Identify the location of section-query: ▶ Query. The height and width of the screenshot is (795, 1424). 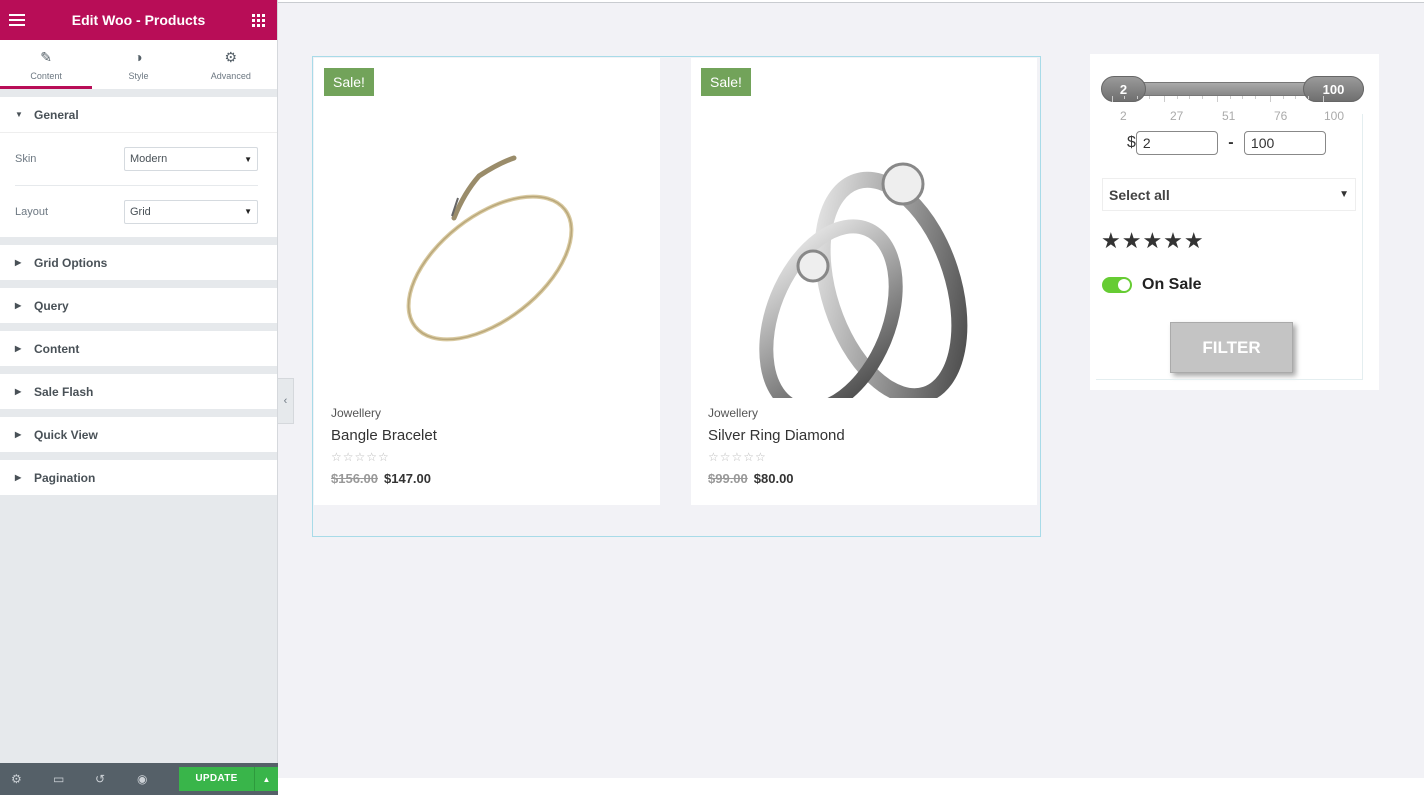
(138, 305).